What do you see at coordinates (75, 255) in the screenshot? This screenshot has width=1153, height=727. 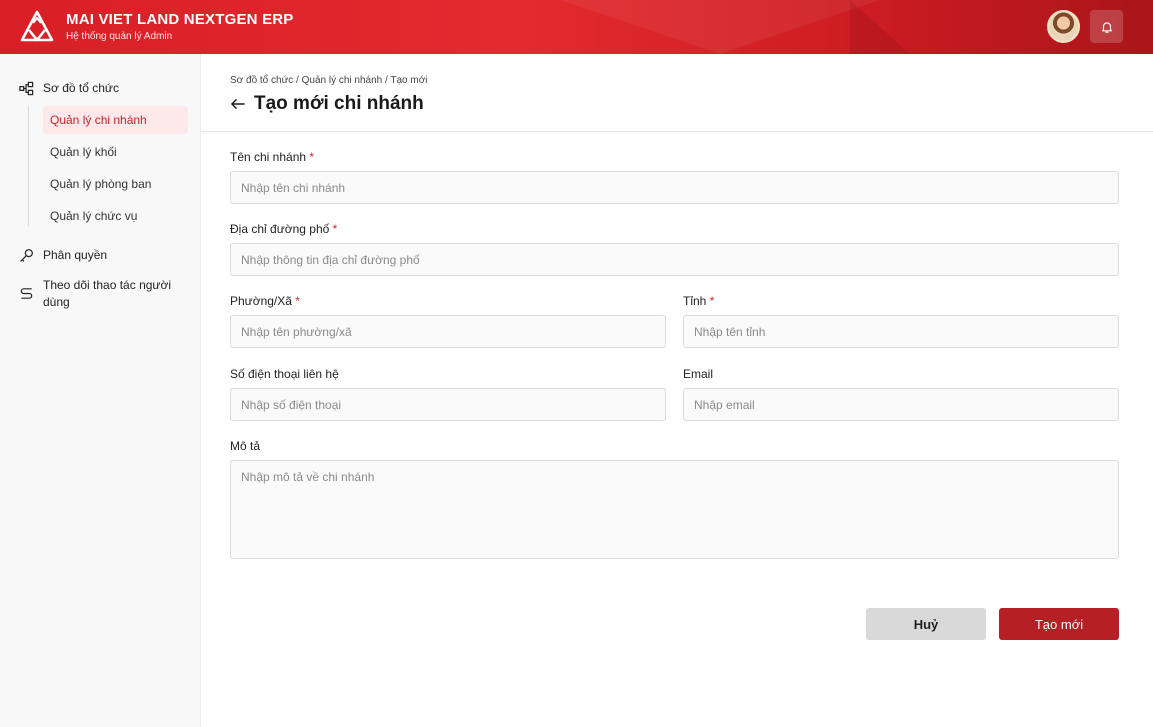 I see `nav-permissions-label: Phân quyền` at bounding box center [75, 255].